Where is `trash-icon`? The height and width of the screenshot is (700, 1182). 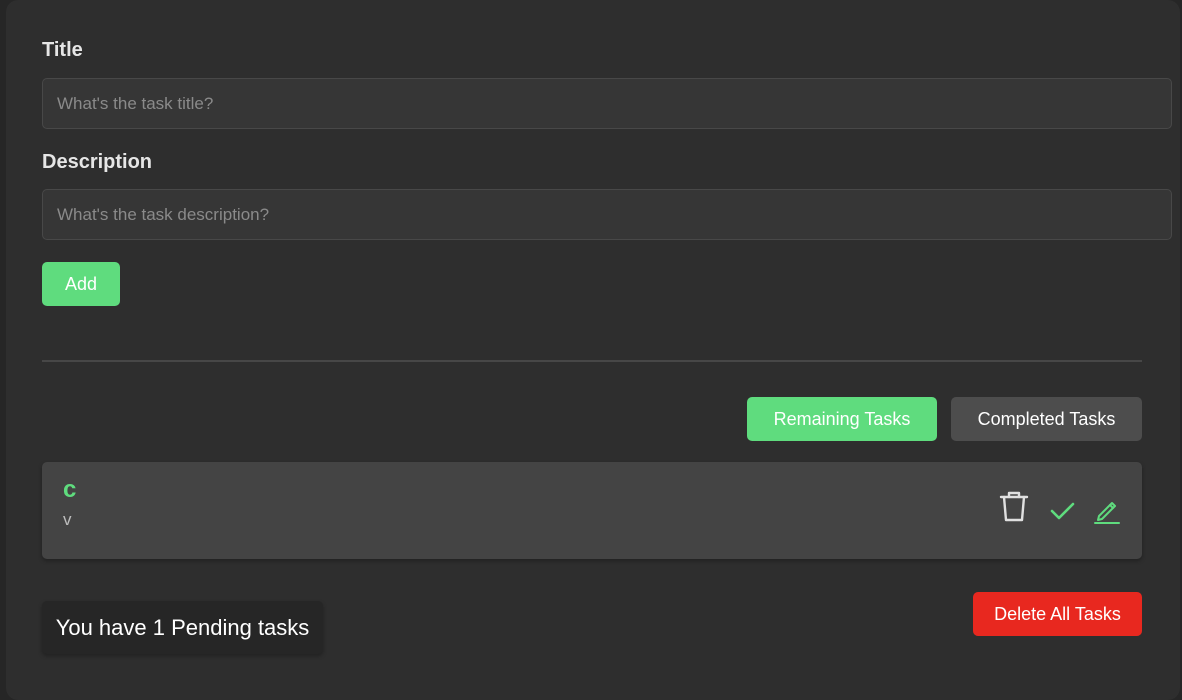
trash-icon is located at coordinates (1014, 506).